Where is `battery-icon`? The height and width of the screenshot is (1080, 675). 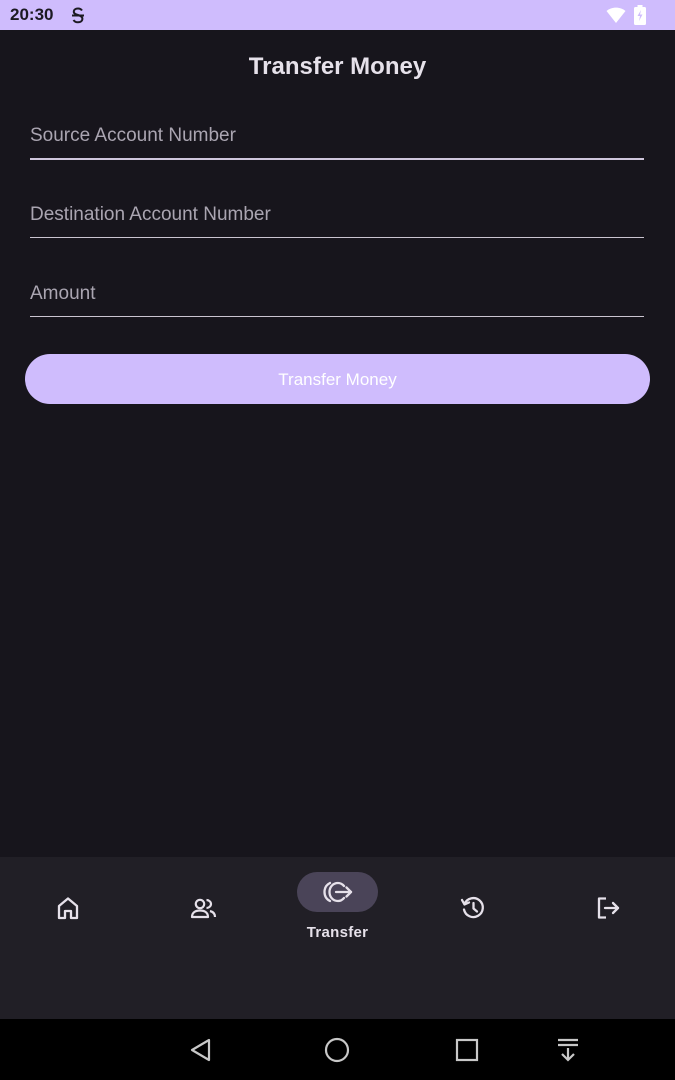 battery-icon is located at coordinates (640, 15).